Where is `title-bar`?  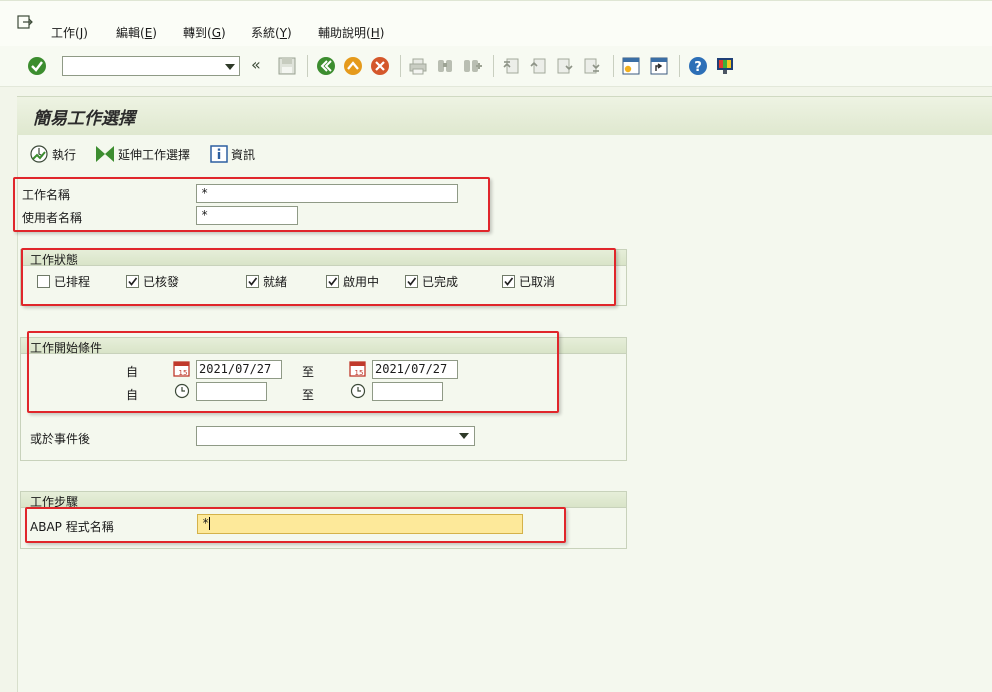
title-bar is located at coordinates (504, 115).